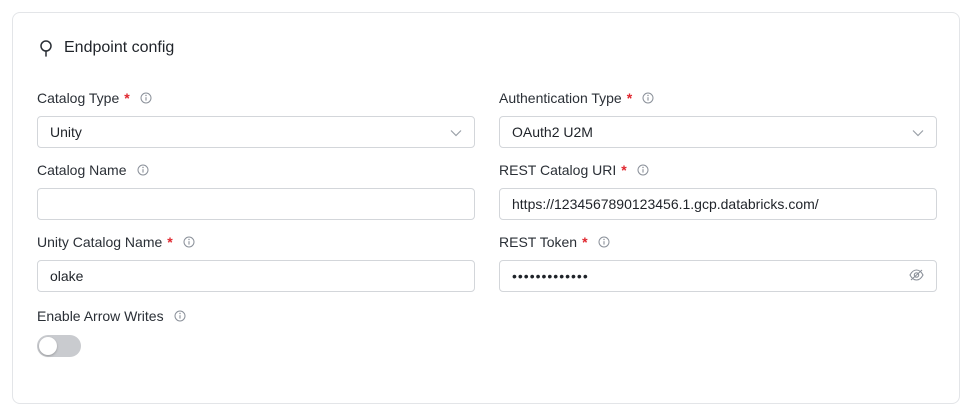 This screenshot has width=966, height=418. Describe the element at coordinates (256, 132) in the screenshot. I see `catalog-type-select: Unity` at that location.